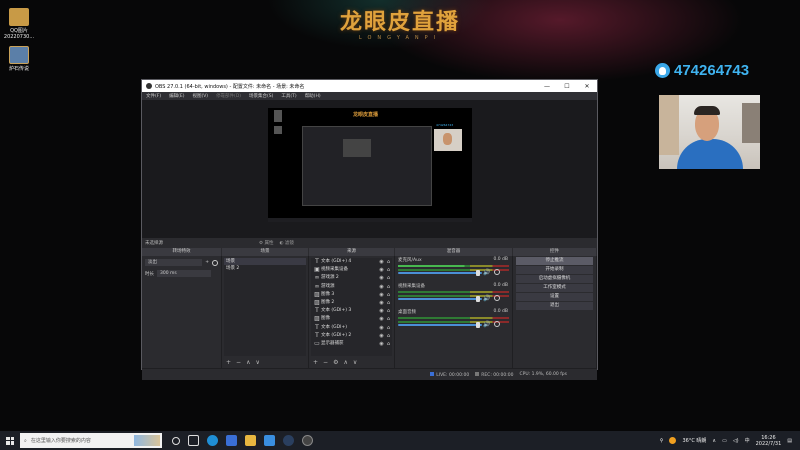 This screenshot has width=800, height=450. I want to click on duration-input: 300 ms, so click(184, 273).